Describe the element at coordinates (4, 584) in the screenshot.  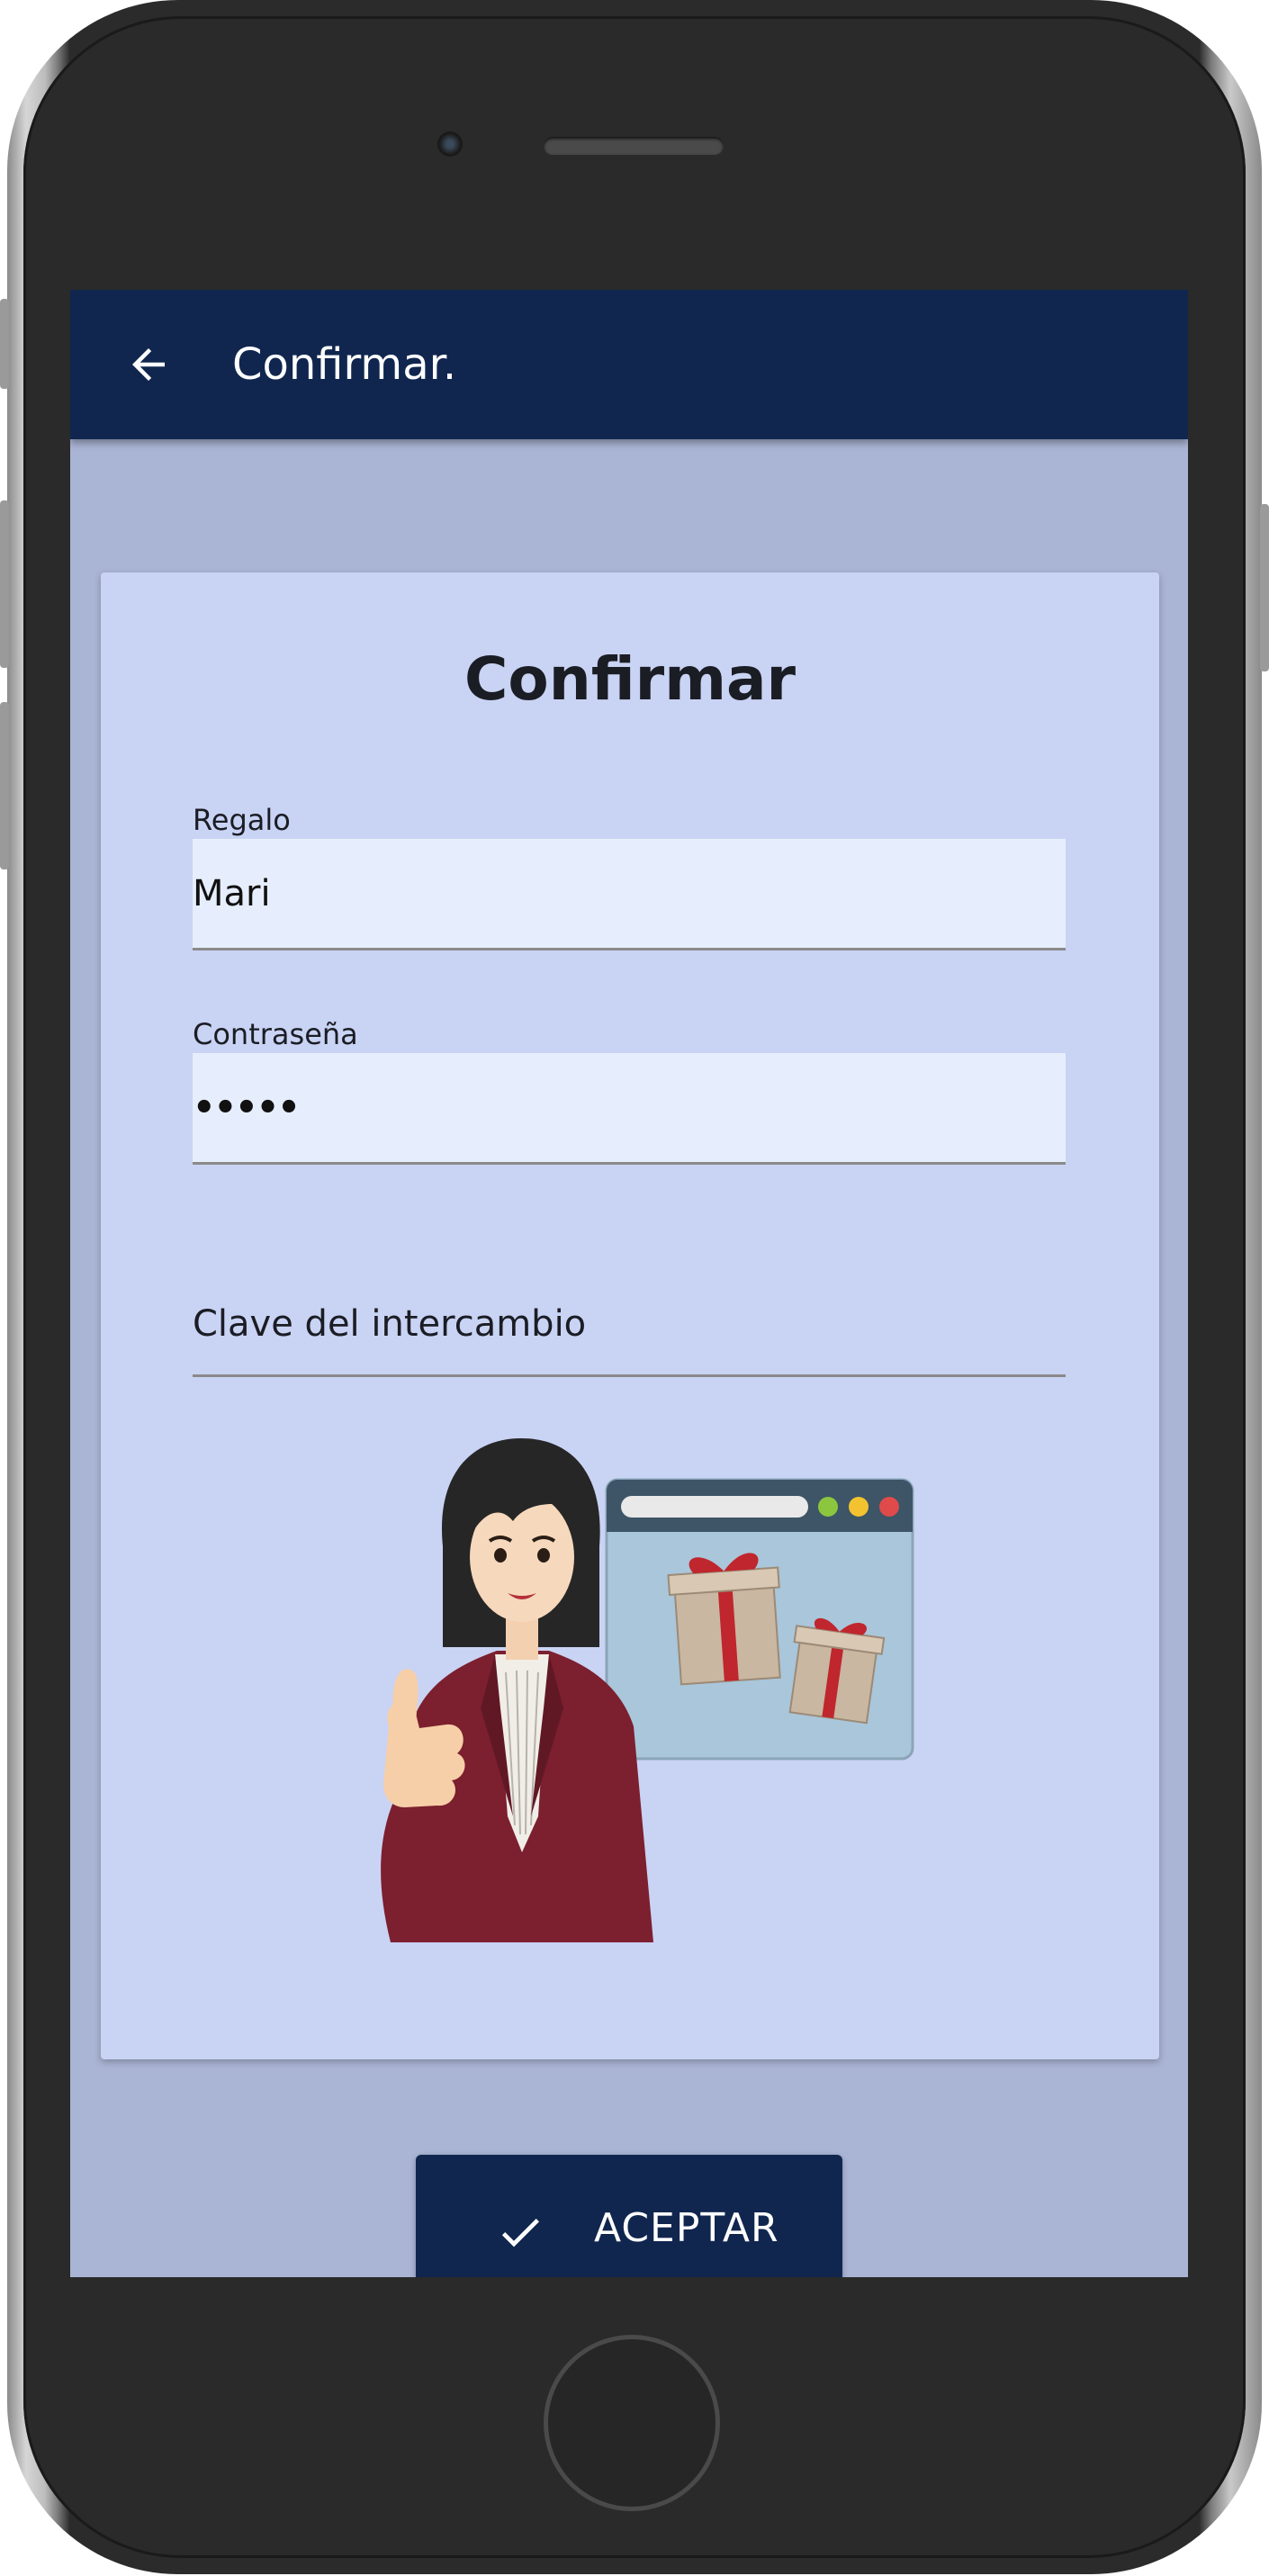
I see `phone-volume-up-button` at that location.